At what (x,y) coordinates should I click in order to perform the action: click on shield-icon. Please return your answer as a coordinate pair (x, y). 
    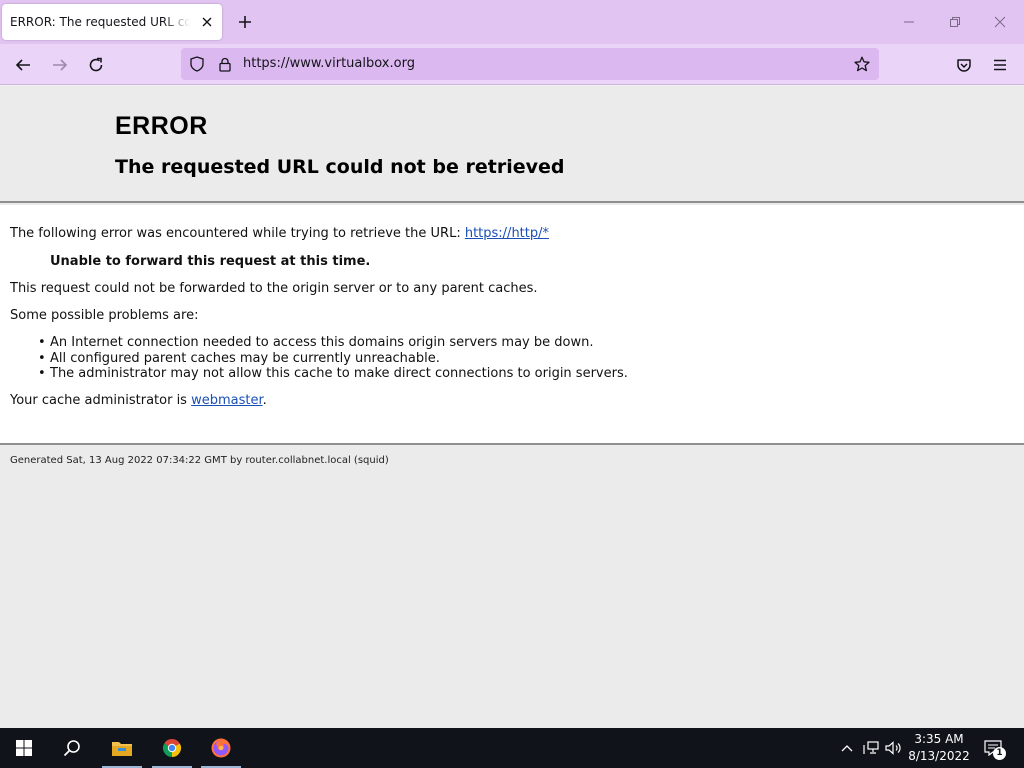
    Looking at the image, I should click on (197, 64).